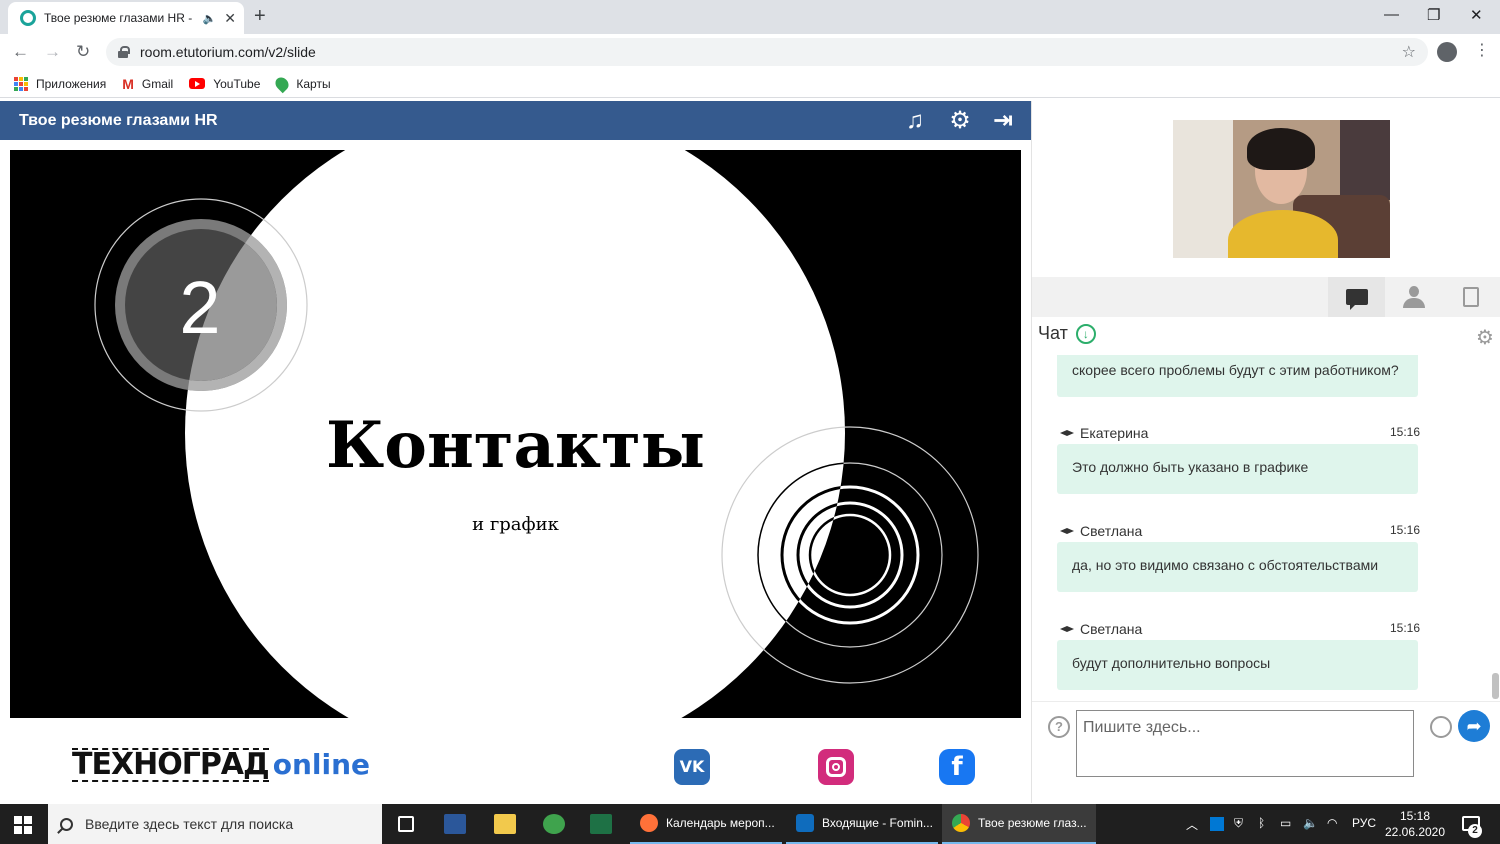  I want to click on maximize-icon: ❐, so click(1433, 15).